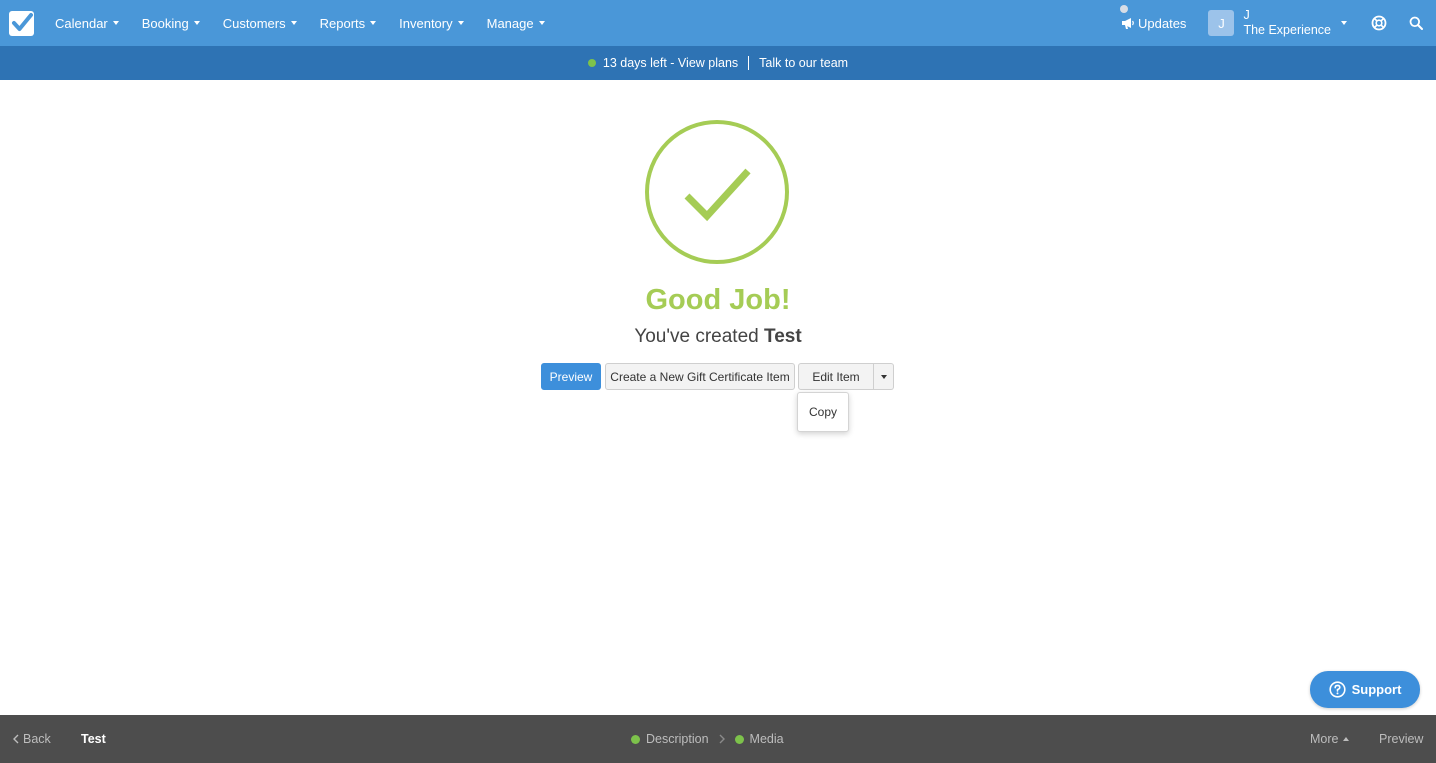  I want to click on dropdown-menu-item-copy: Copy, so click(823, 412).